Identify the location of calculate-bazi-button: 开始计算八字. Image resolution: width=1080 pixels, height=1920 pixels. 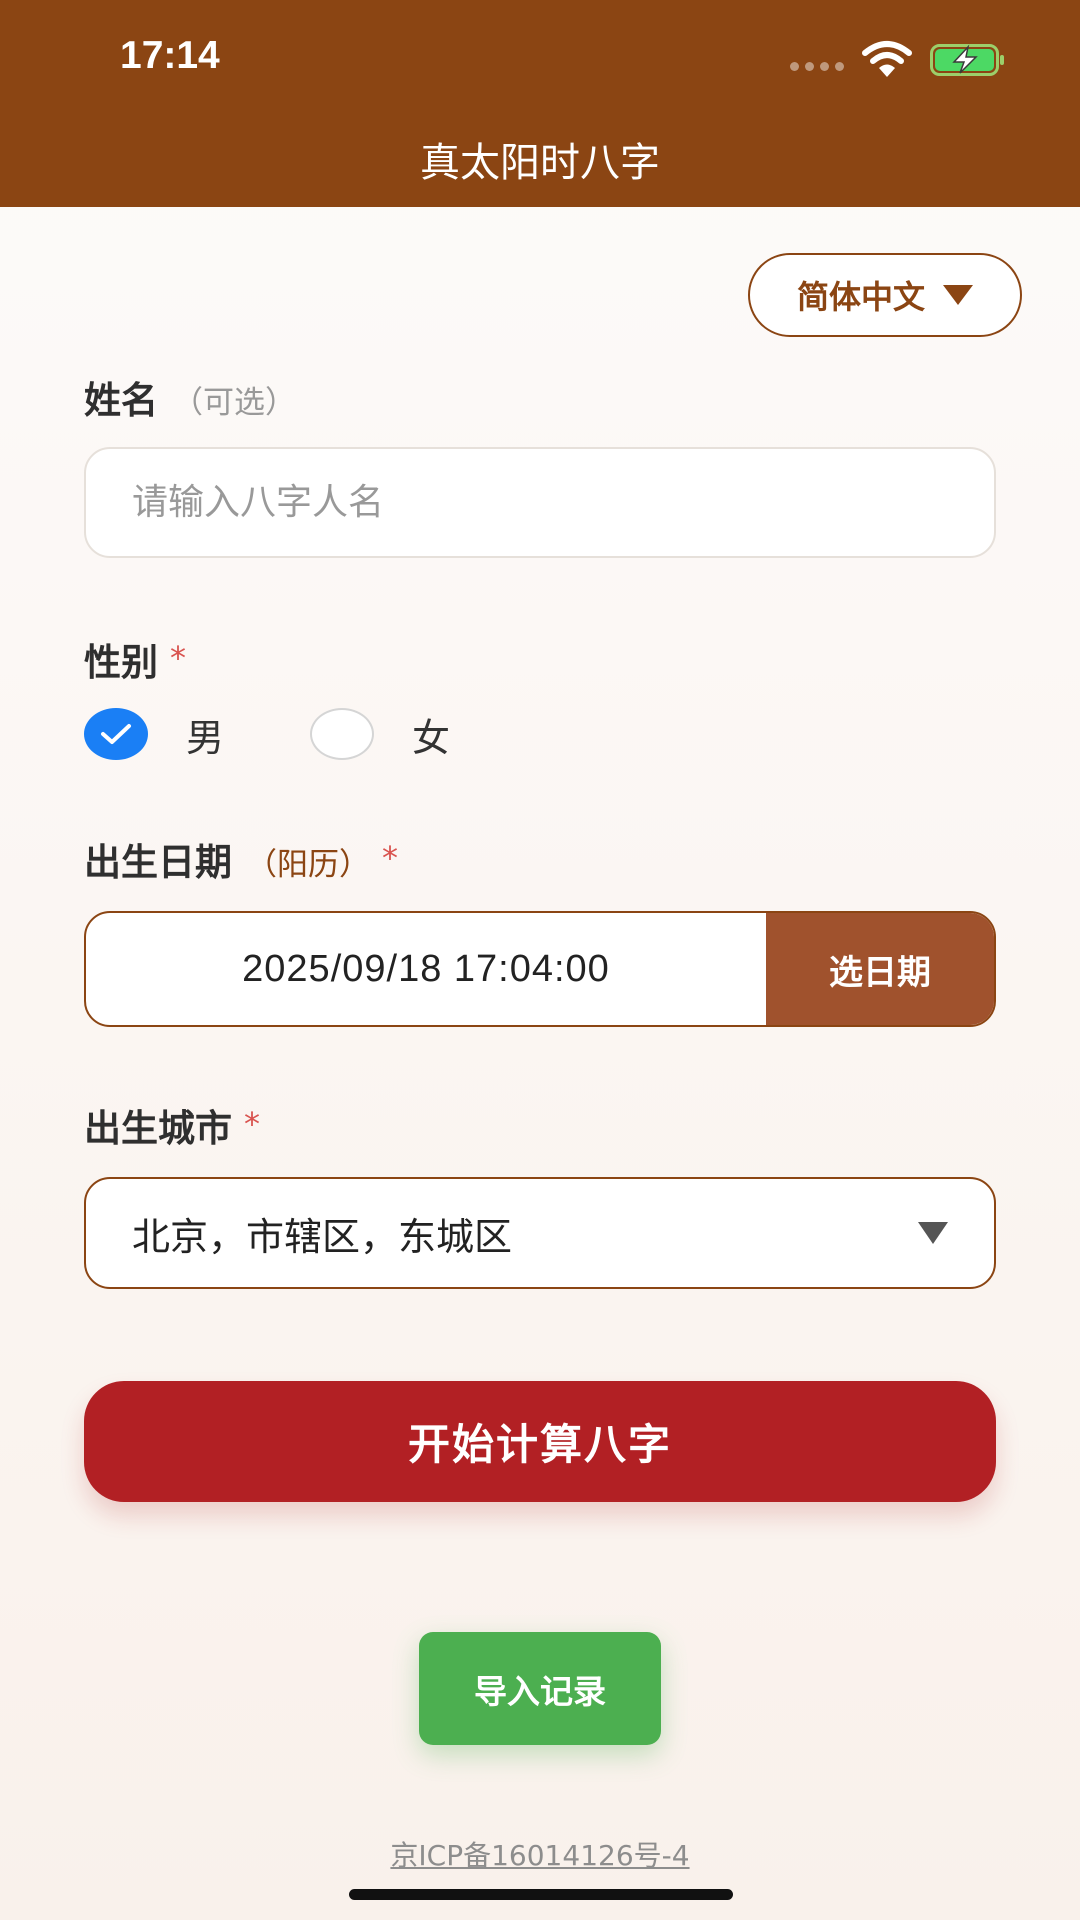
(540, 1441).